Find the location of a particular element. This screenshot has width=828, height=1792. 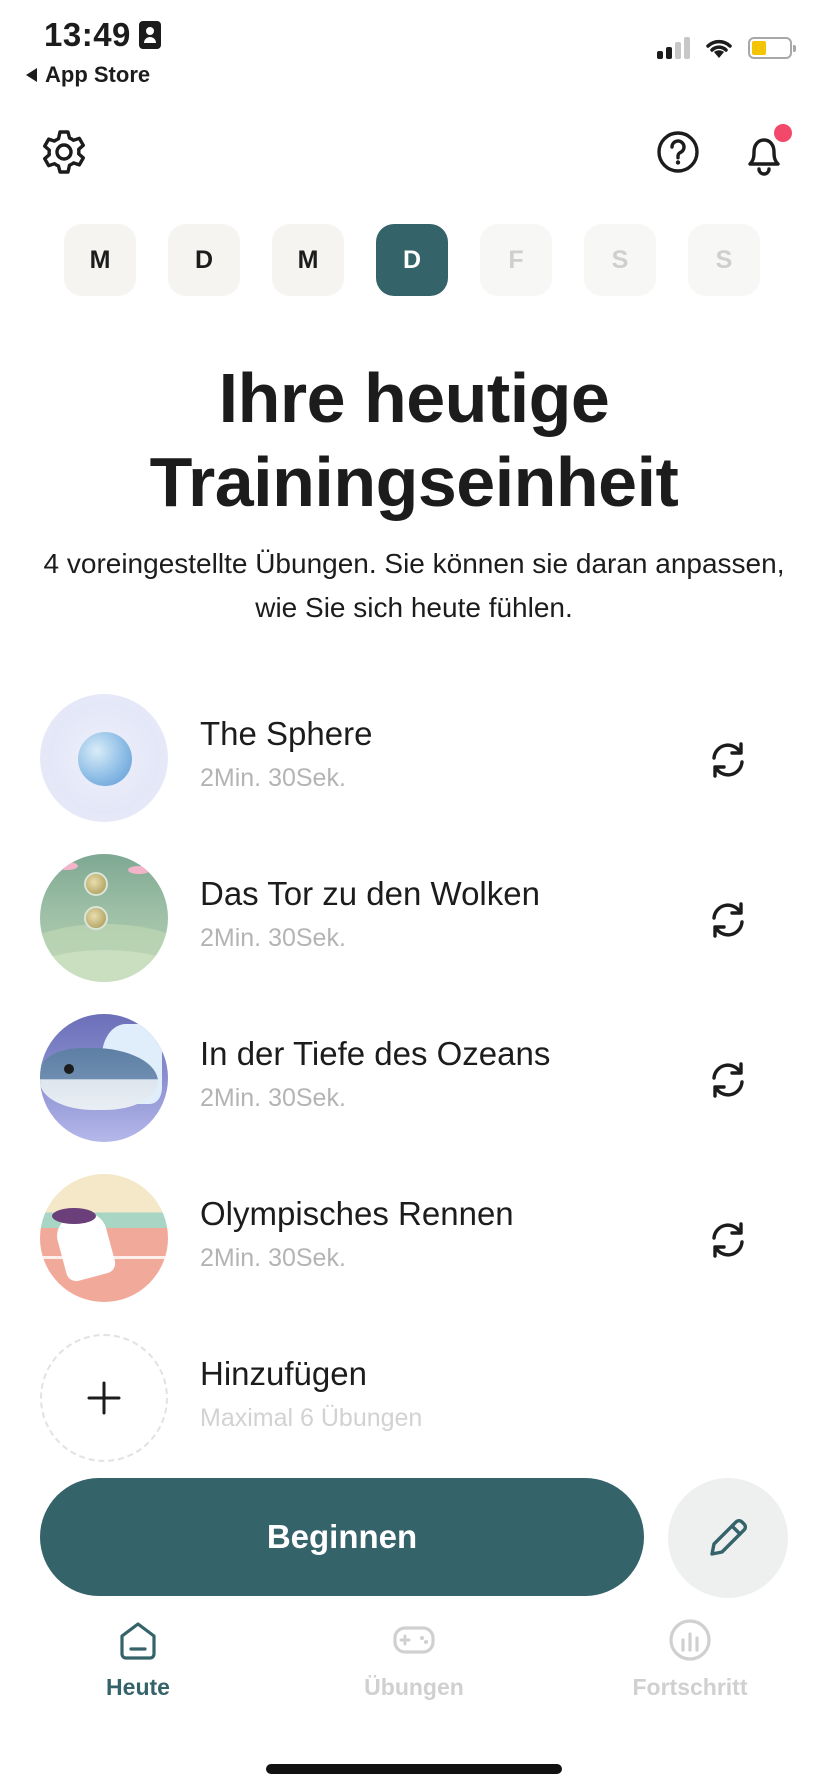

add-exercise-item: Hinzufügen Maximal 6 Übungen is located at coordinates (414, 1414).